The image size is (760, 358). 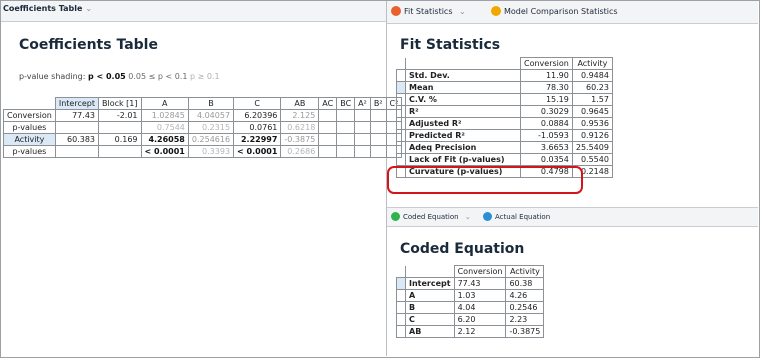 What do you see at coordinates (525, 319) in the screenshot?
I see `table-cell: 2.23` at bounding box center [525, 319].